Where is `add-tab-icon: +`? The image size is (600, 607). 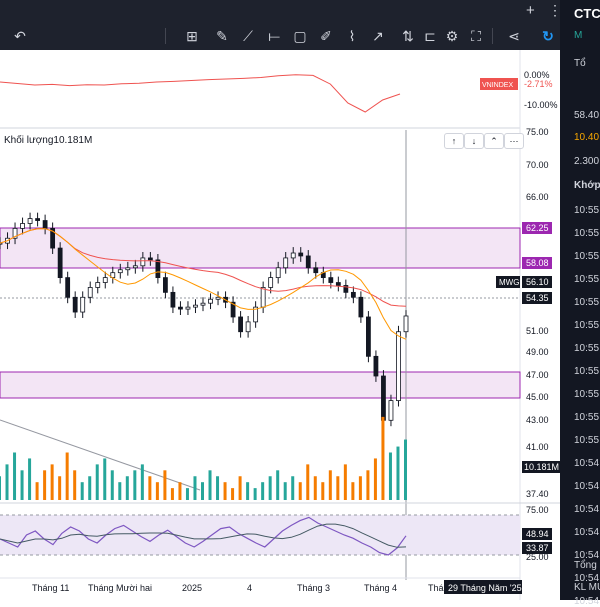 add-tab-icon: + is located at coordinates (530, 10).